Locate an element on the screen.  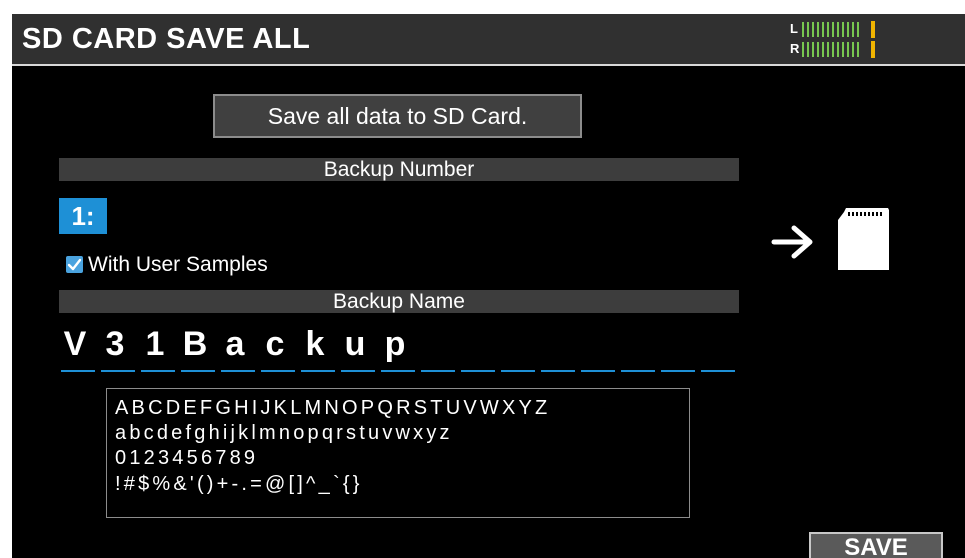
checkmark-icon is located at coordinates (74, 264).